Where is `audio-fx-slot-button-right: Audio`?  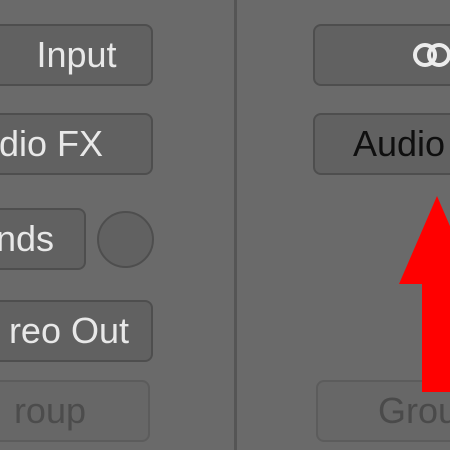
audio-fx-slot-button-right: Audio is located at coordinates (381, 144).